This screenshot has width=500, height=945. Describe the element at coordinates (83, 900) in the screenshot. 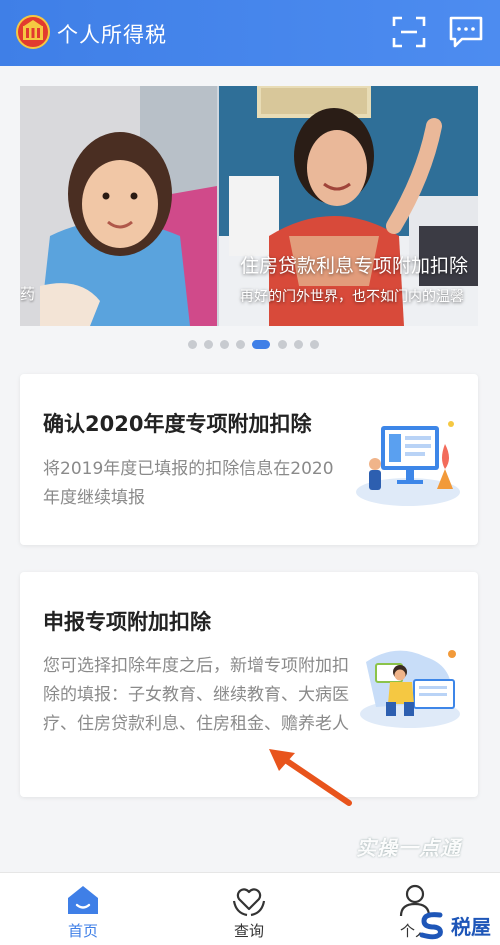

I see `home-icon` at that location.